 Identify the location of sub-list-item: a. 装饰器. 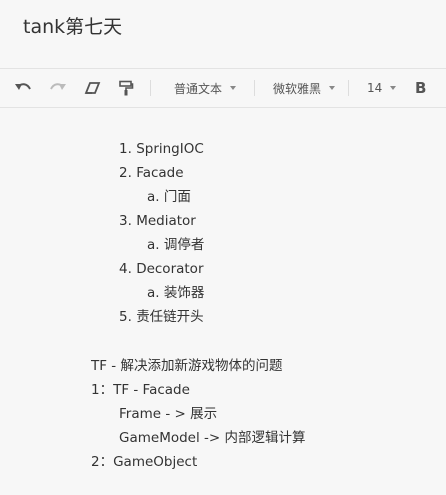
(175, 293).